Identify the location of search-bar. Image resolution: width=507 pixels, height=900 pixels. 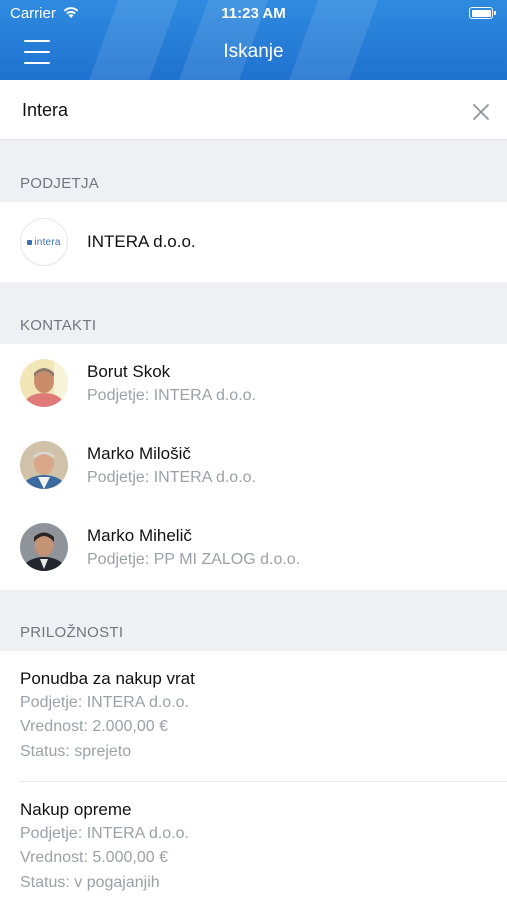
(253, 110).